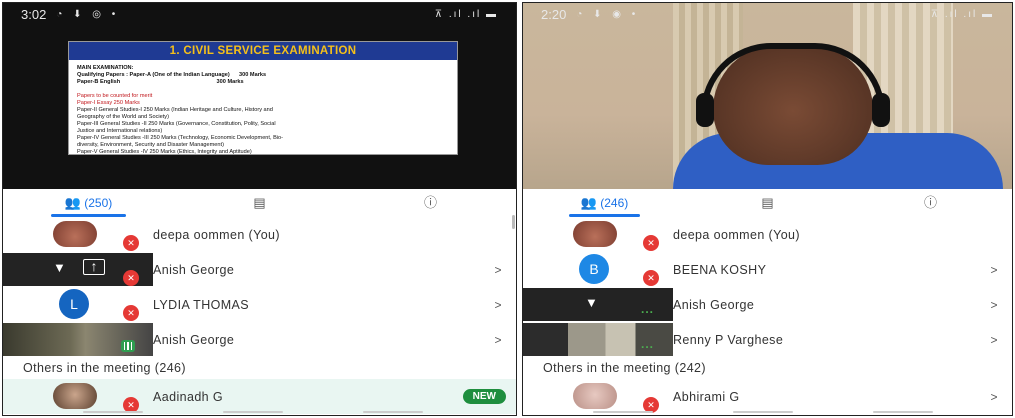 The image size is (1015, 418). I want to click on status-time: 2:20, so click(554, 14).